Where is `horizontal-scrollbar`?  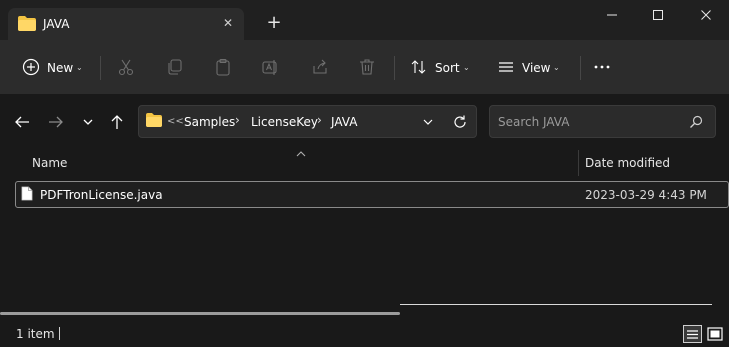
horizontal-scrollbar is located at coordinates (200, 313).